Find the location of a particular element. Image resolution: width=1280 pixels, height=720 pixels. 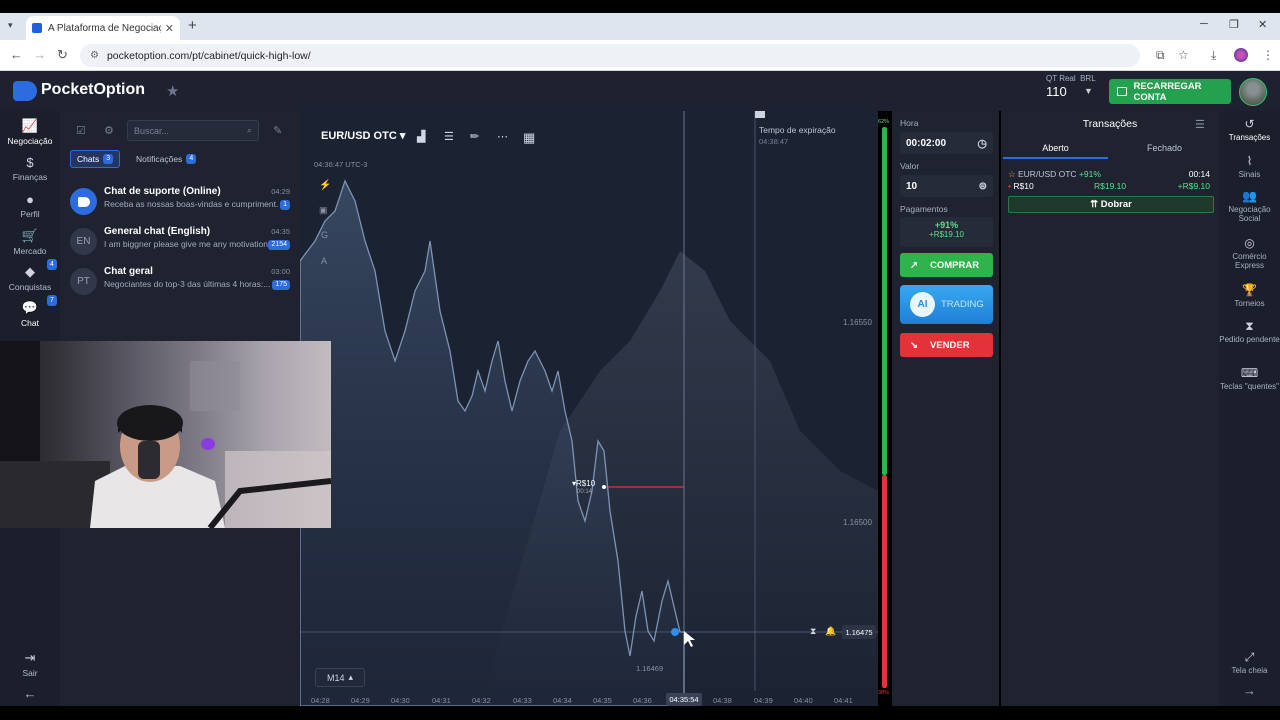

nav-financas: $ Finanças is located at coordinates (30, 168).